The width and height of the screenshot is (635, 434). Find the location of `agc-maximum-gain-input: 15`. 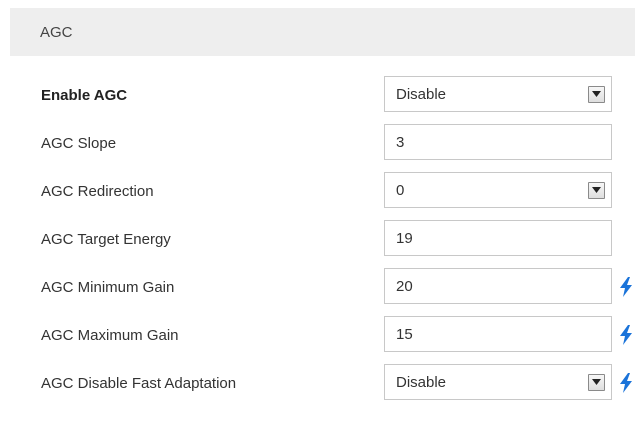

agc-maximum-gain-input: 15 is located at coordinates (498, 334).